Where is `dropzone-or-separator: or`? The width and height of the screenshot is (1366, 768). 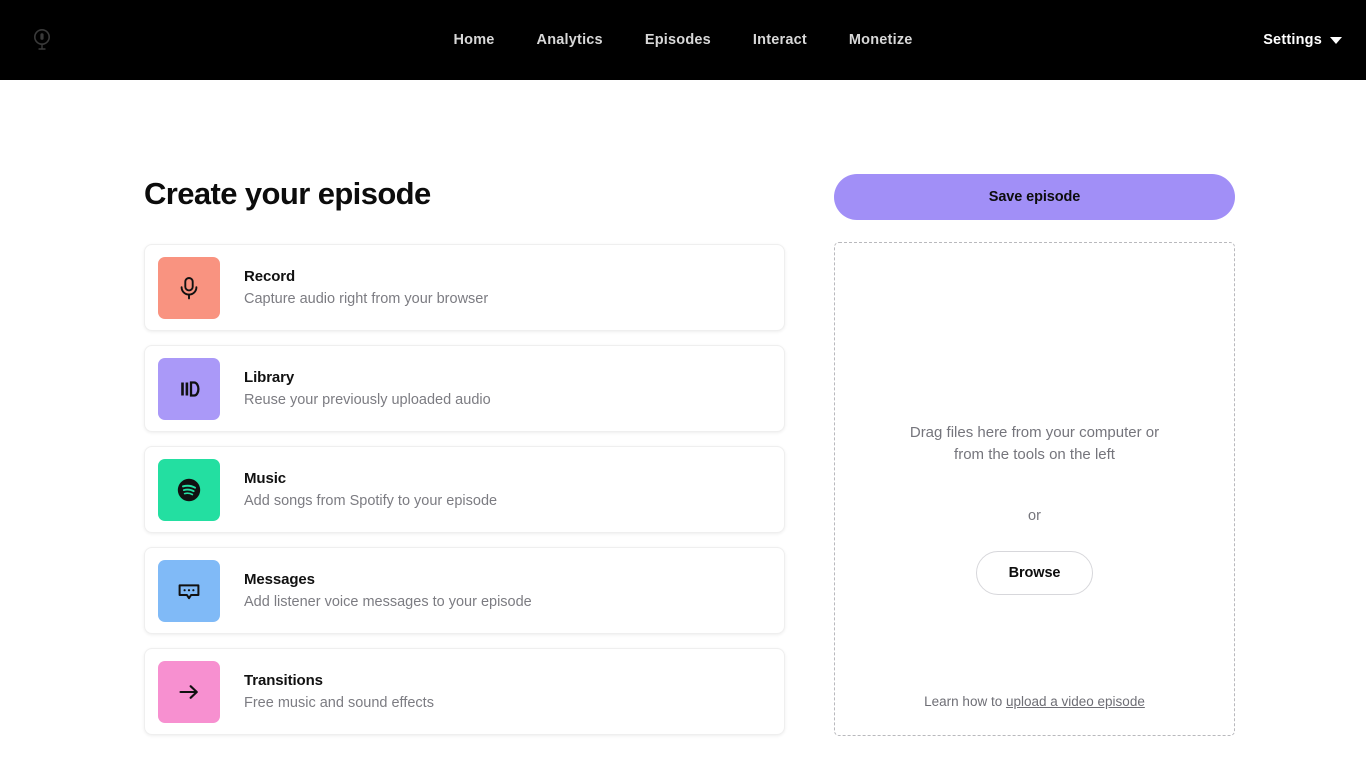
dropzone-or-separator: or is located at coordinates (1034, 516).